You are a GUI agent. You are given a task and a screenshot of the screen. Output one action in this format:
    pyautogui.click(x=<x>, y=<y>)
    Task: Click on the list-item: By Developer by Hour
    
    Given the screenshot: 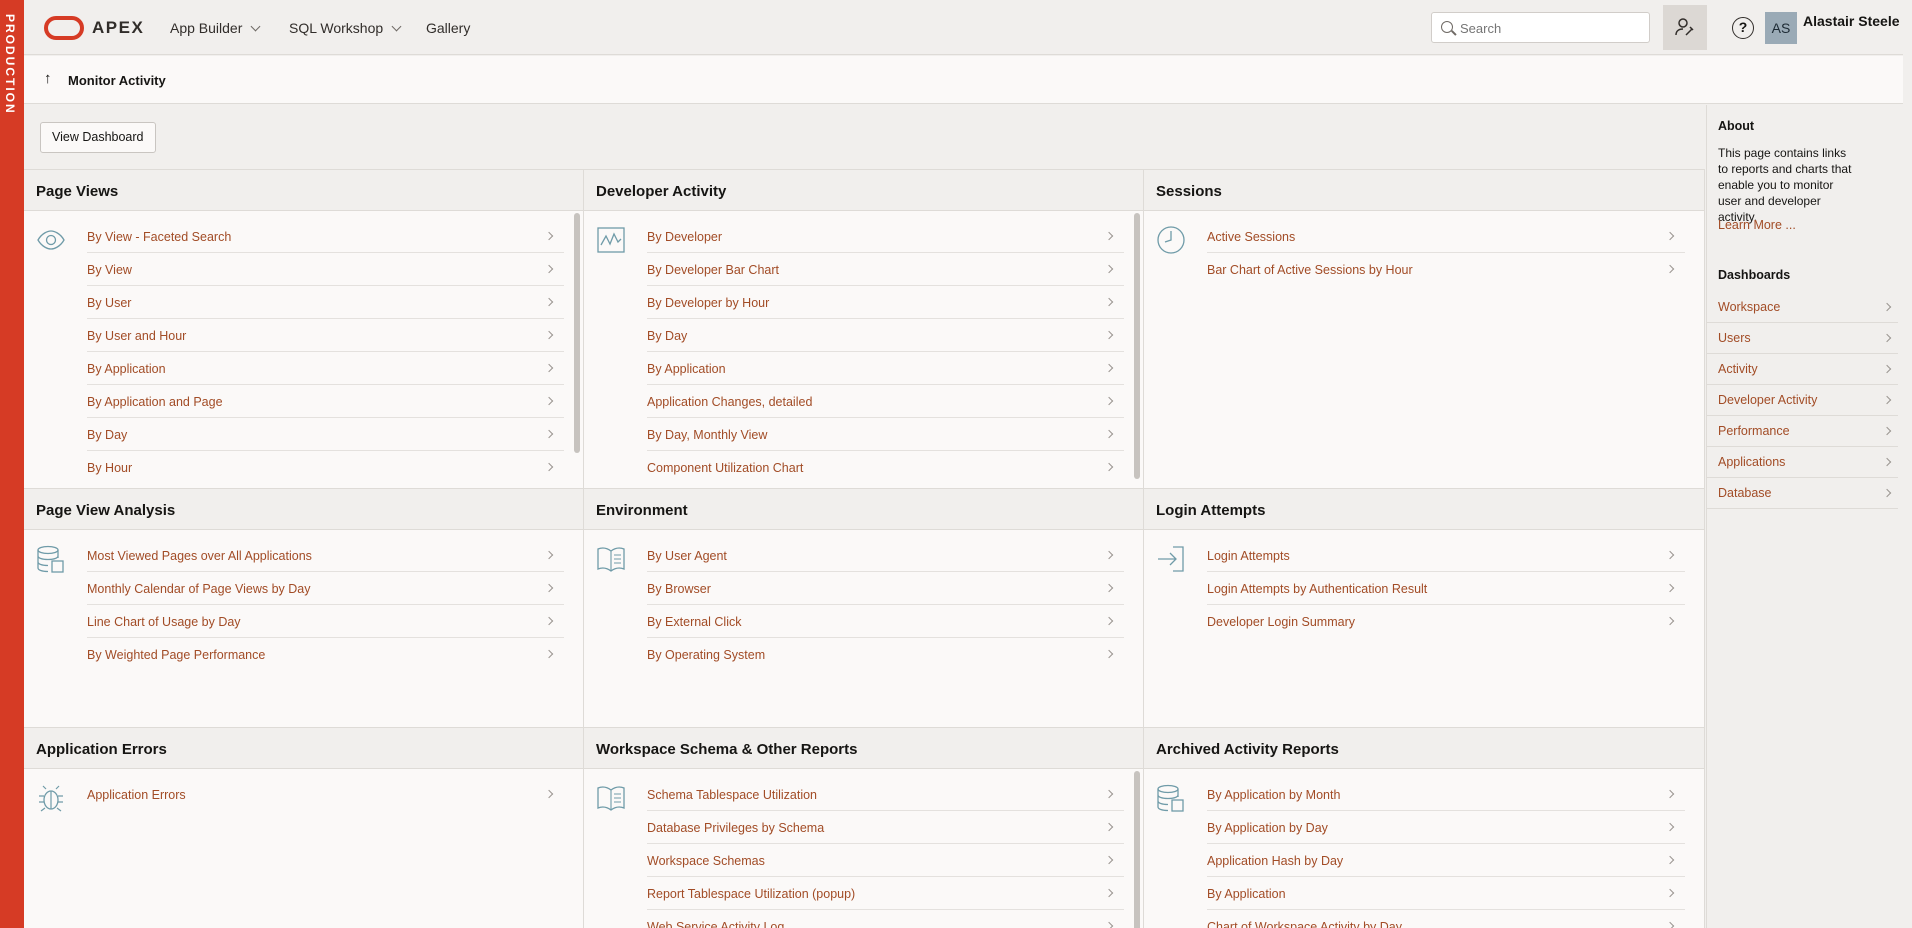 What is the action you would take?
    pyautogui.click(x=885, y=302)
    